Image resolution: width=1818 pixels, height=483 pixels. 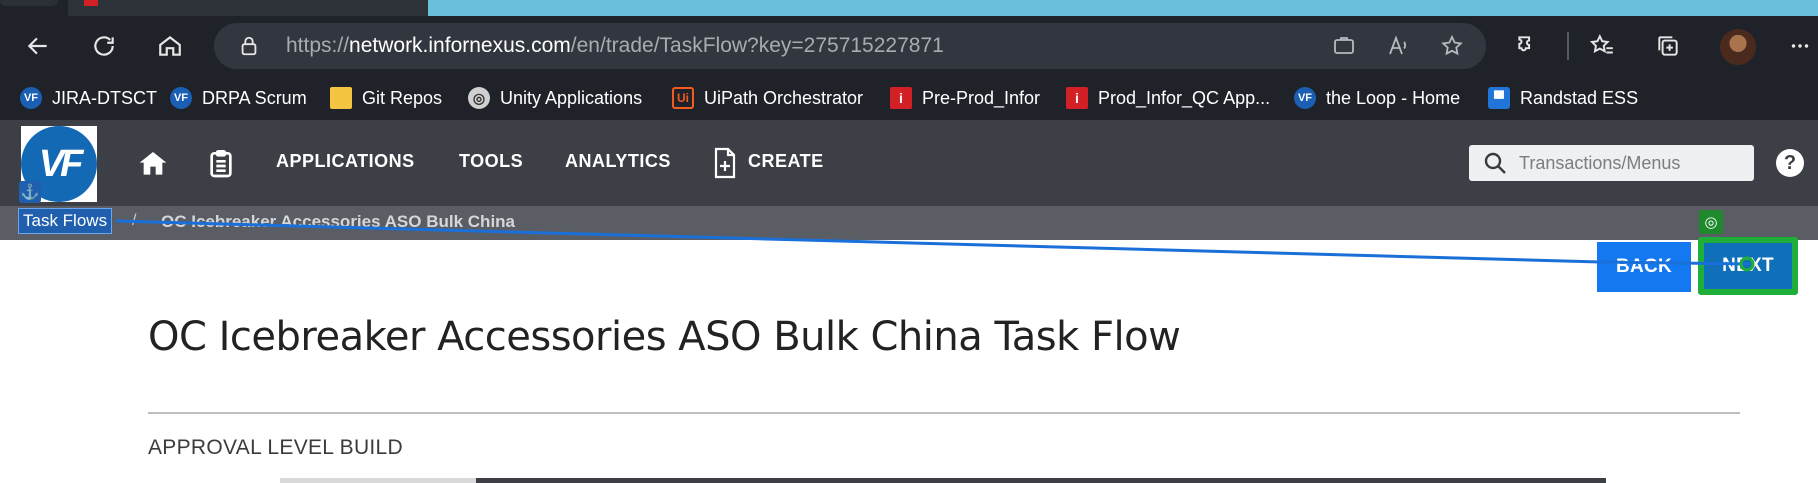 I want to click on favorites-icon, so click(x=1602, y=46).